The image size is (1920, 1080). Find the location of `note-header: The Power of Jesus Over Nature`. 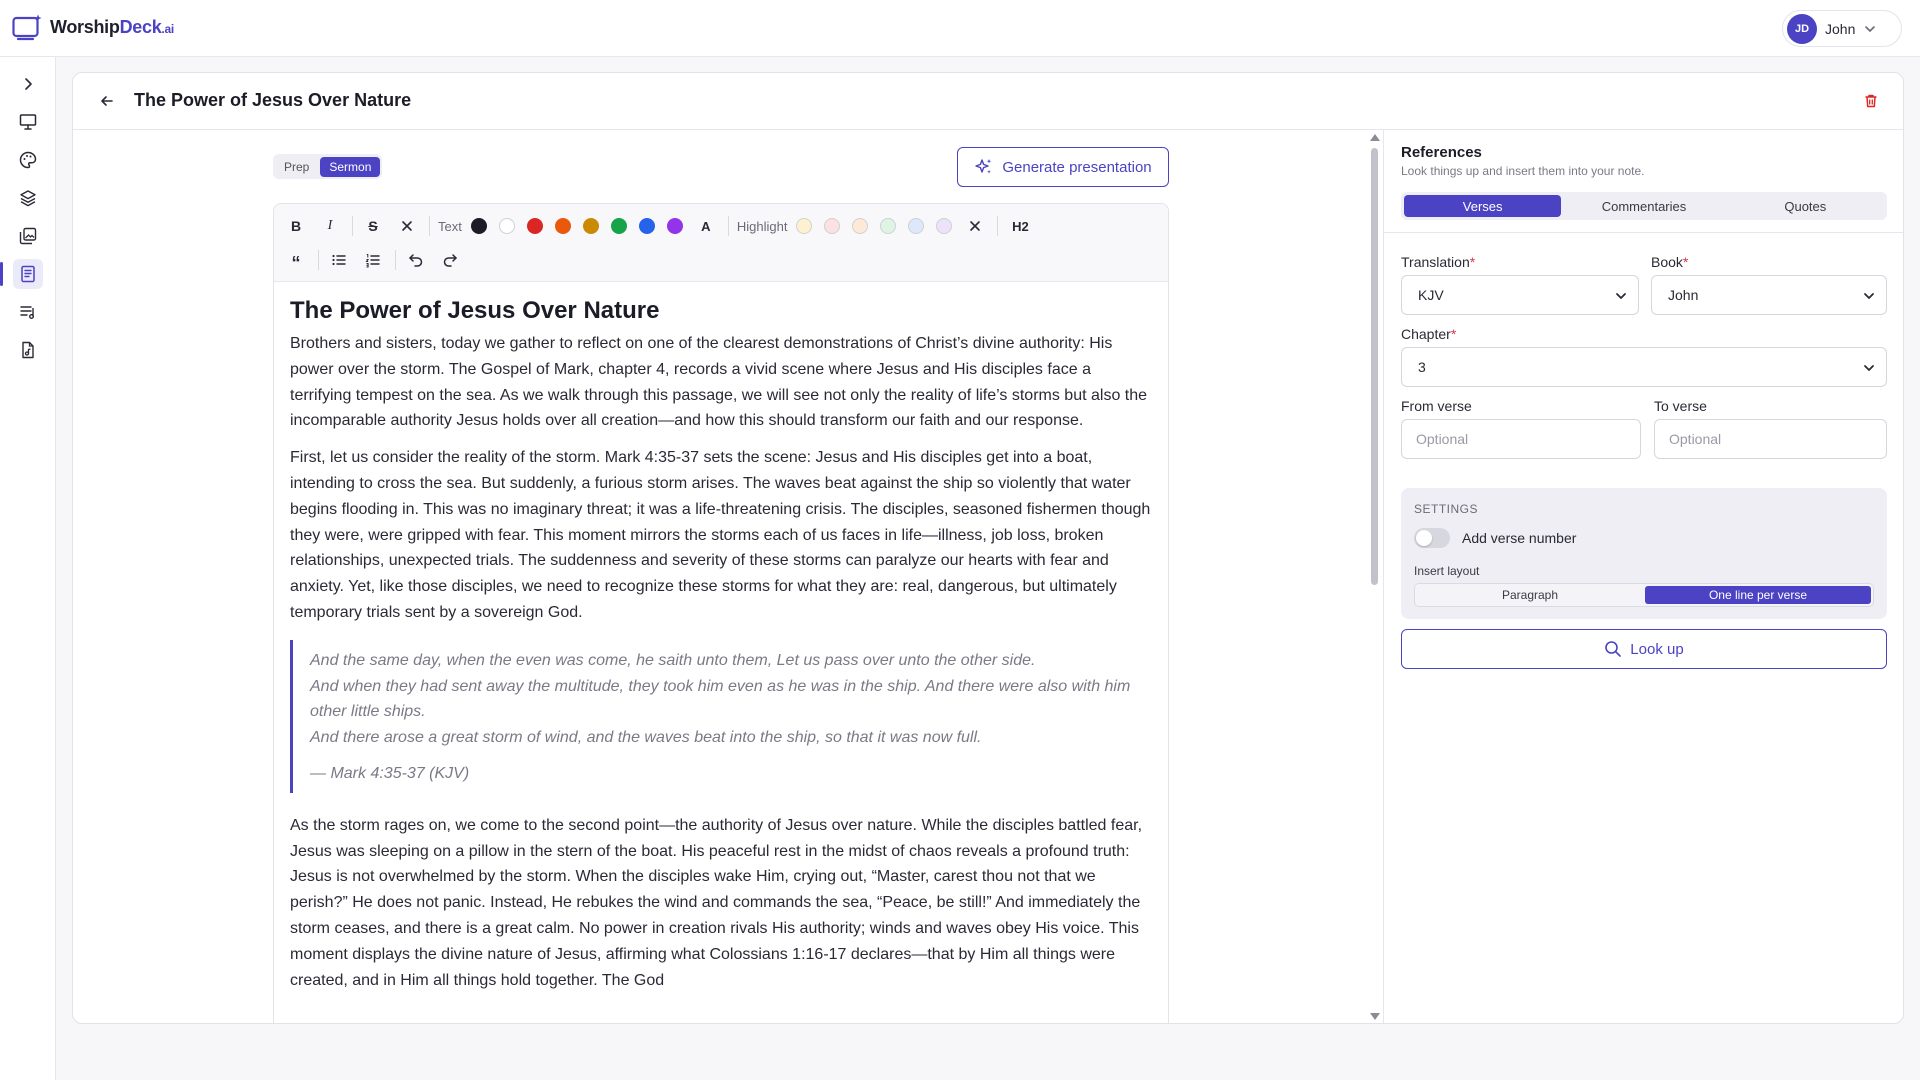

note-header: The Power of Jesus Over Nature is located at coordinates (988, 101).